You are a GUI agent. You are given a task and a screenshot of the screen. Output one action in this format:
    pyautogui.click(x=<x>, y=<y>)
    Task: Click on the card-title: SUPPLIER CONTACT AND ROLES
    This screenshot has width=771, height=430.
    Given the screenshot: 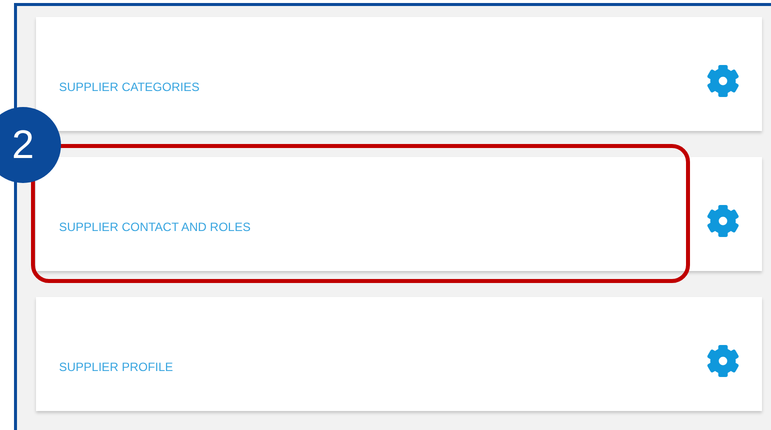 What is the action you would take?
    pyautogui.click(x=155, y=227)
    